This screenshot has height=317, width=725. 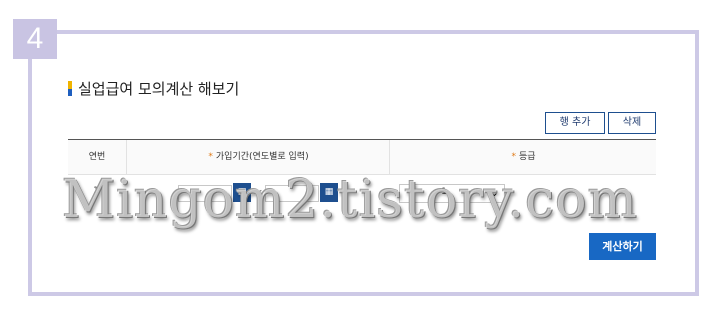 What do you see at coordinates (205, 193) in the screenshot?
I see `period-start-input` at bounding box center [205, 193].